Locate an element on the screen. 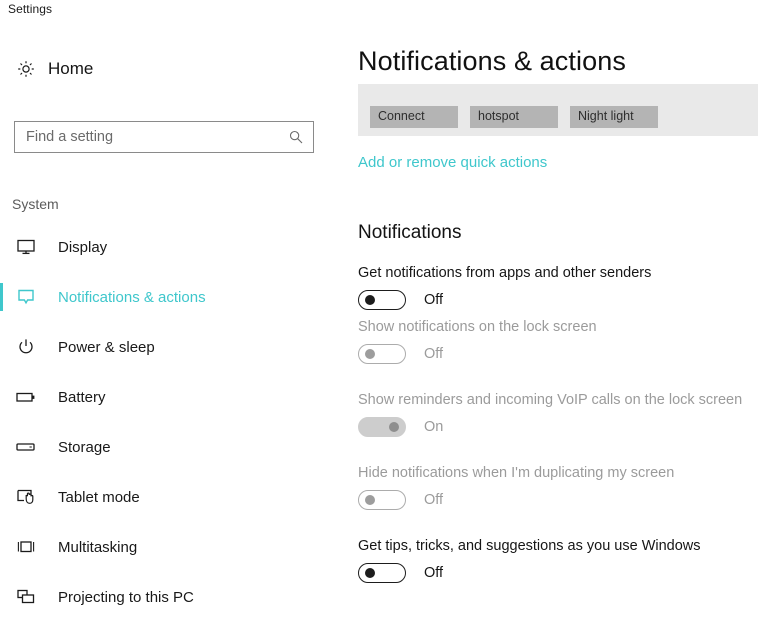 Image resolution: width=783 pixels, height=622 pixels. quick-action-tile: Night light is located at coordinates (614, 117).